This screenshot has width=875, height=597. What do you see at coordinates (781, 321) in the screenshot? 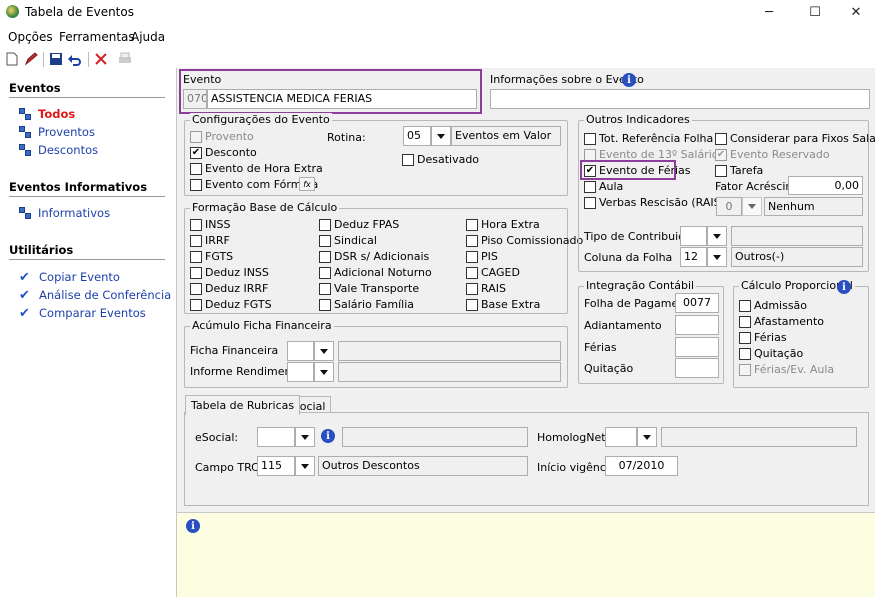
I see `afastamento-checkbox: Afastamento` at bounding box center [781, 321].